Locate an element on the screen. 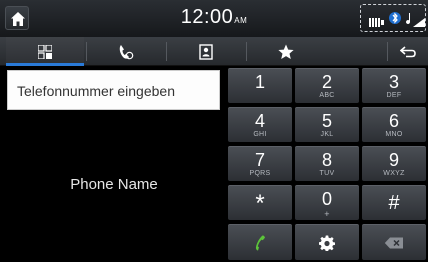 The width and height of the screenshot is (428, 262). clock-time: 12:00 is located at coordinates (207, 17).